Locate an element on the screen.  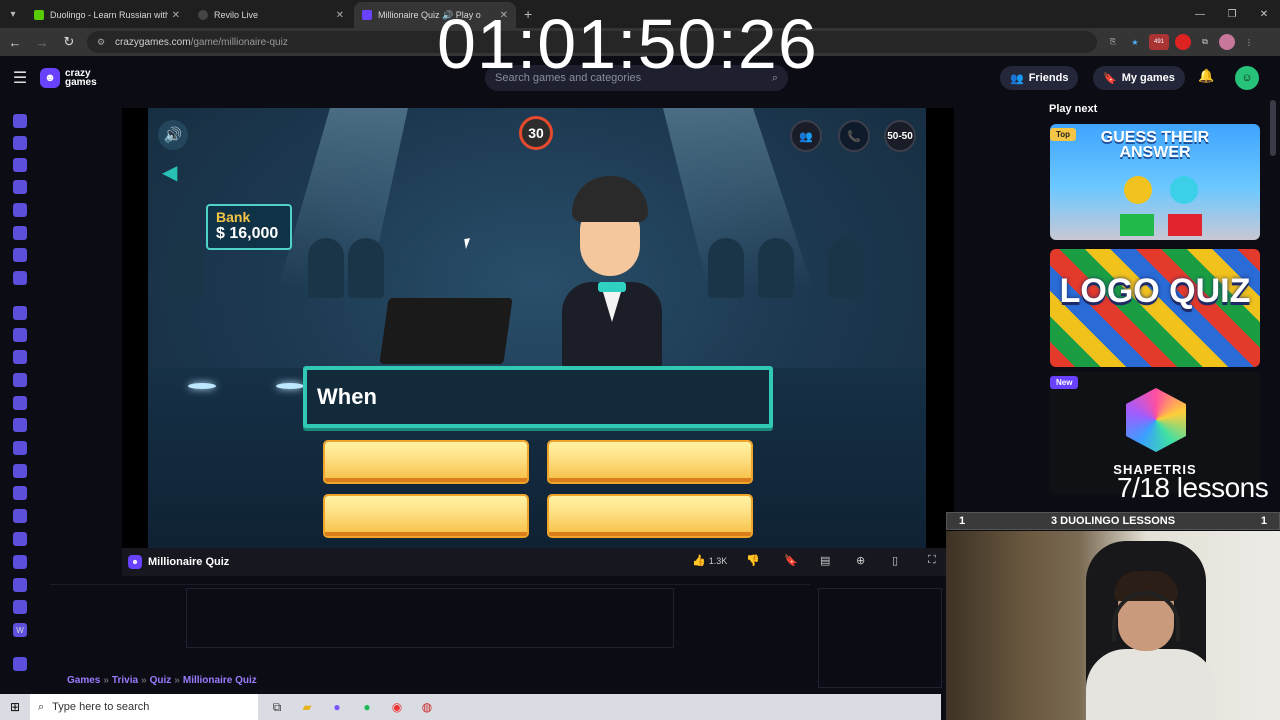
play-next-card-guess-their-answer: Top GUESS THEIR ANSWER is located at coordinates (1155, 182).